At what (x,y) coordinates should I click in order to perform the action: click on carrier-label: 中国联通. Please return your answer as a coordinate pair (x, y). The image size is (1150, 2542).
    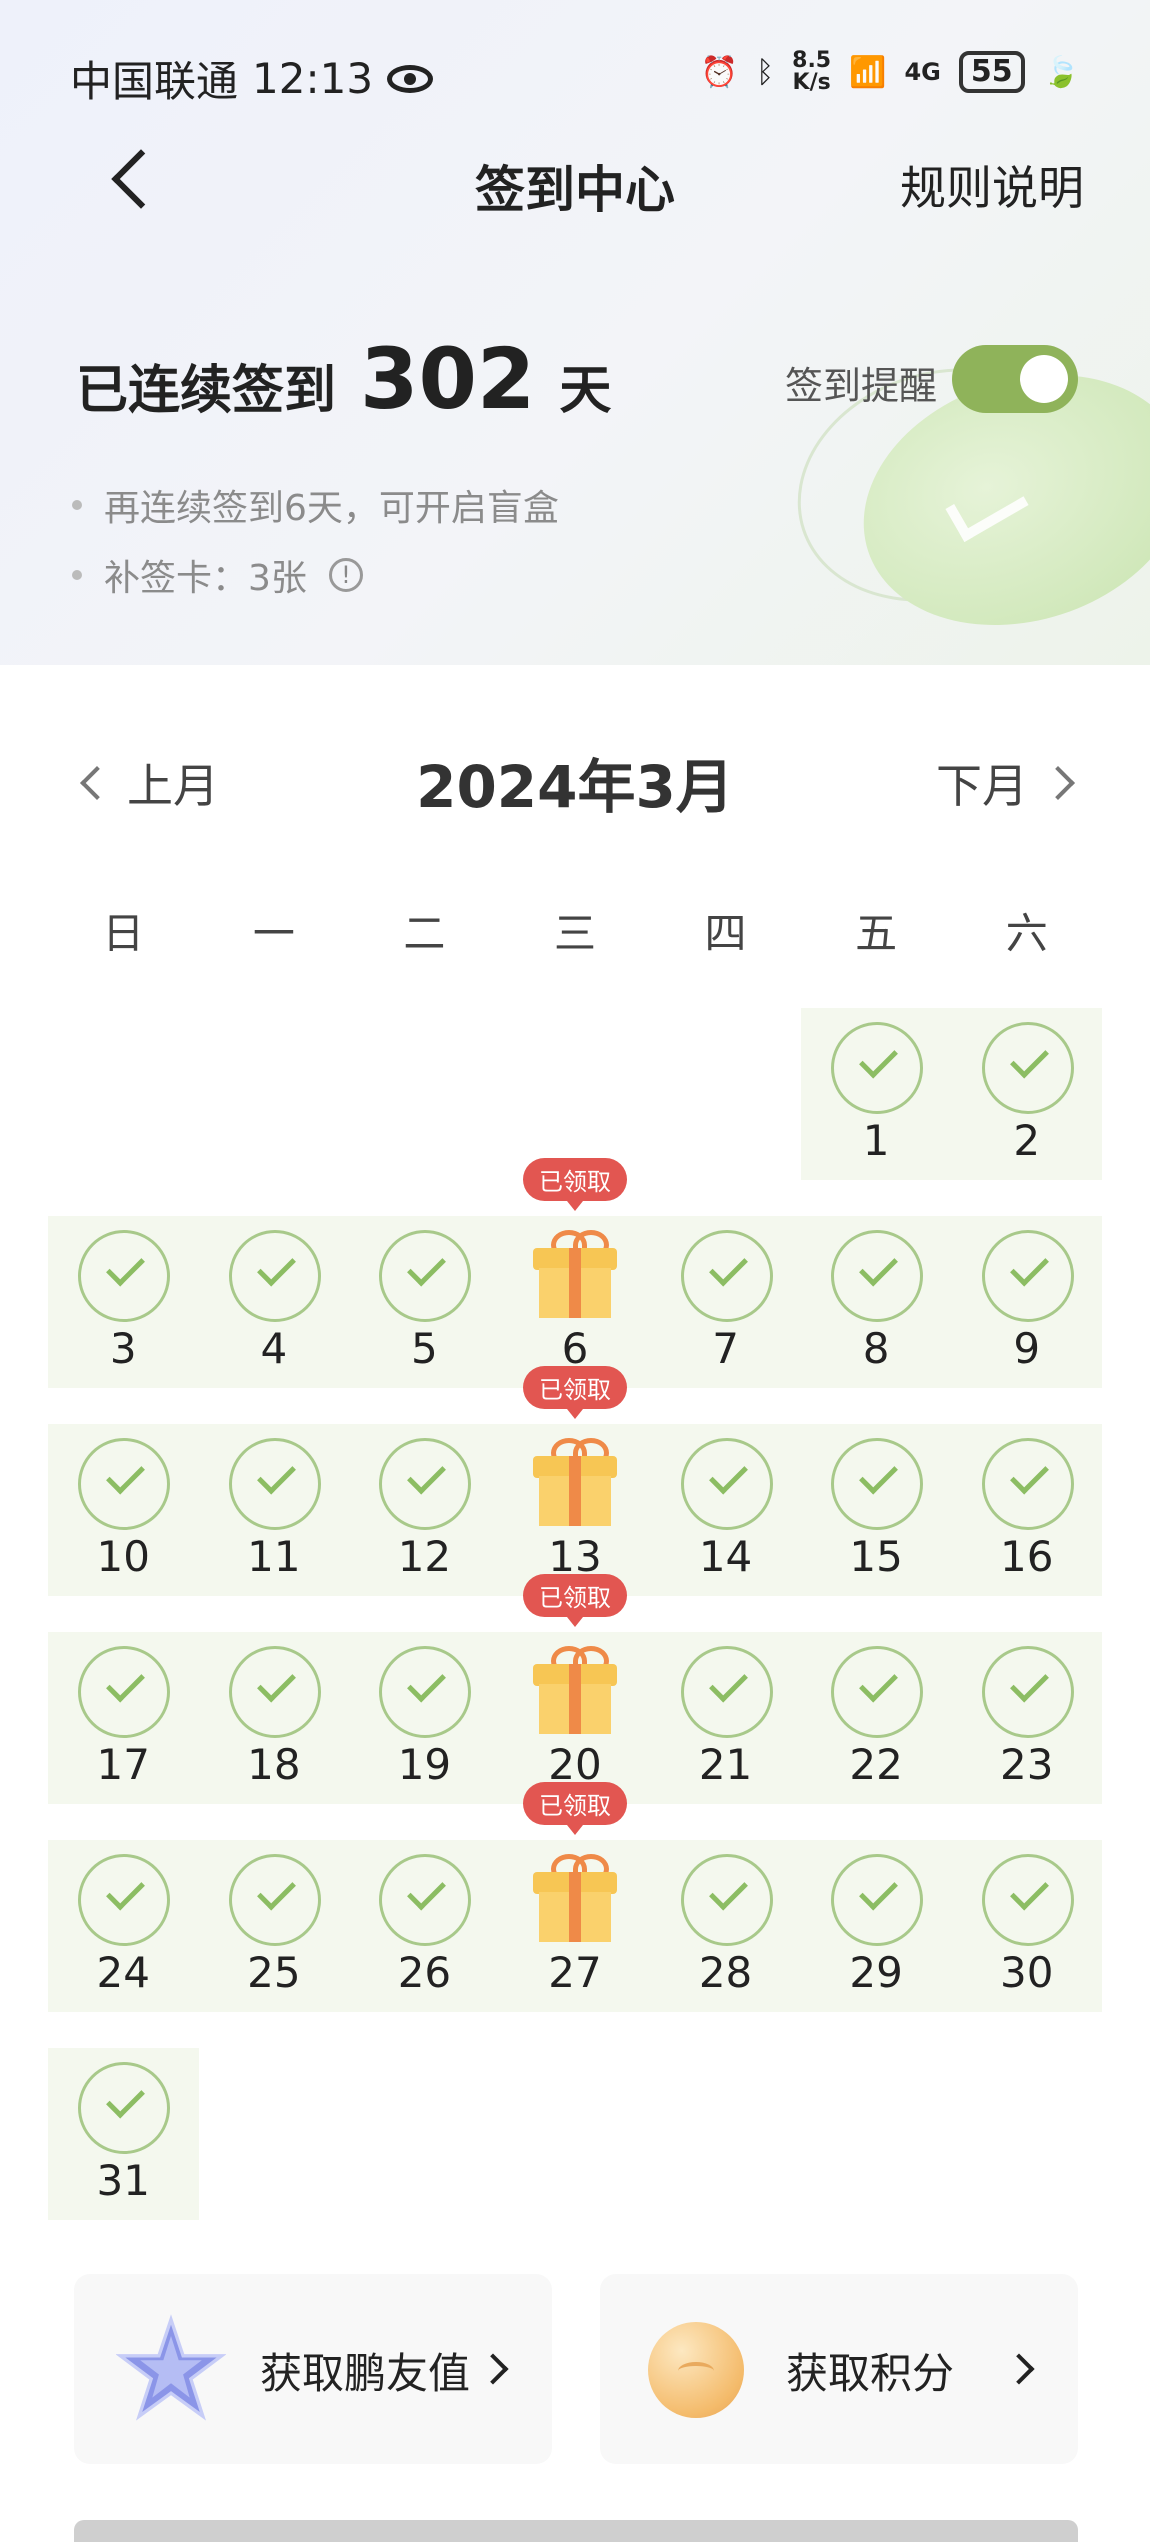
    Looking at the image, I should click on (154, 81).